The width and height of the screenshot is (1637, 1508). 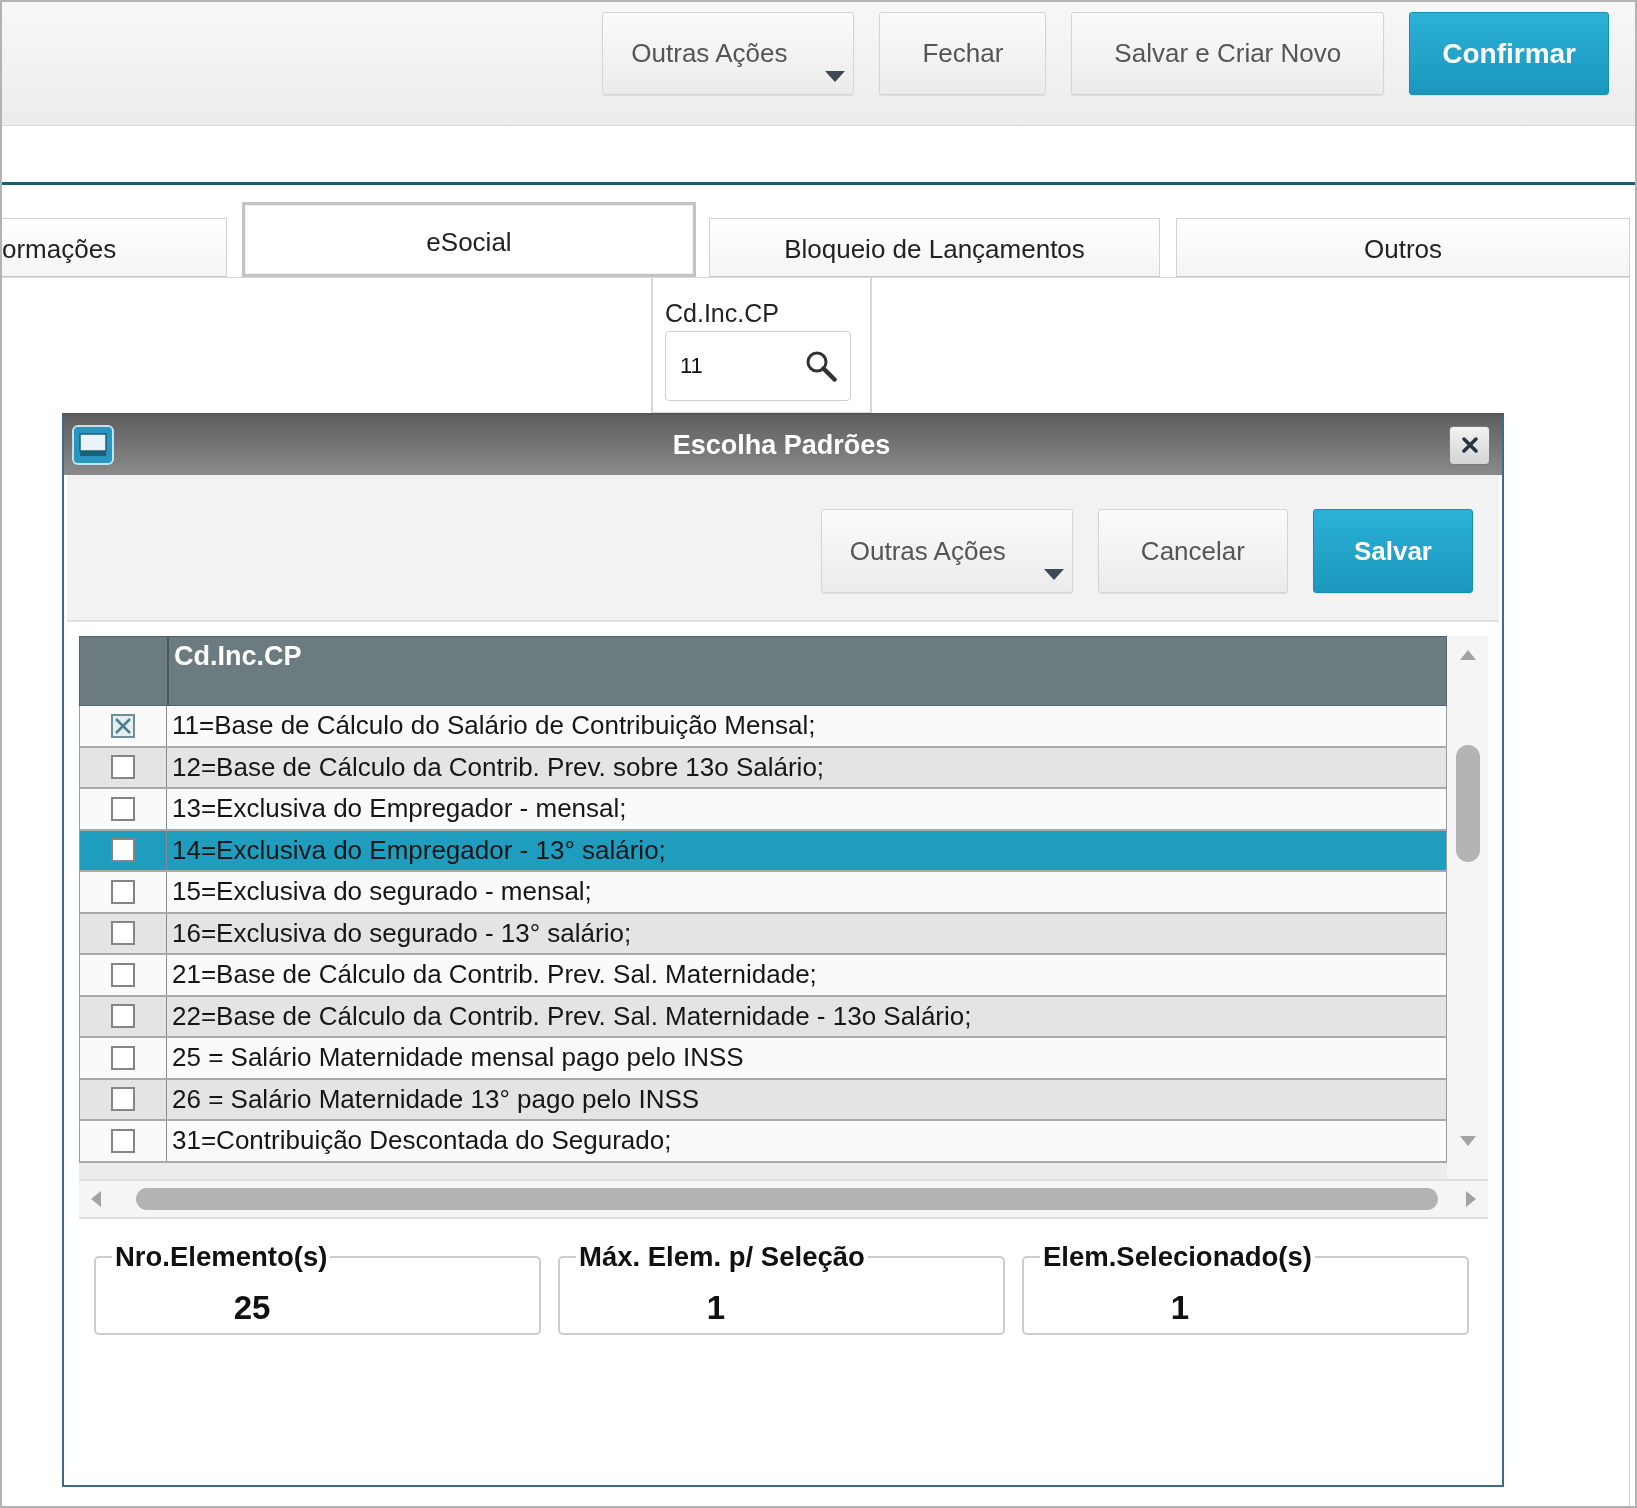 I want to click on button: Cancelar, so click(x=1192, y=551).